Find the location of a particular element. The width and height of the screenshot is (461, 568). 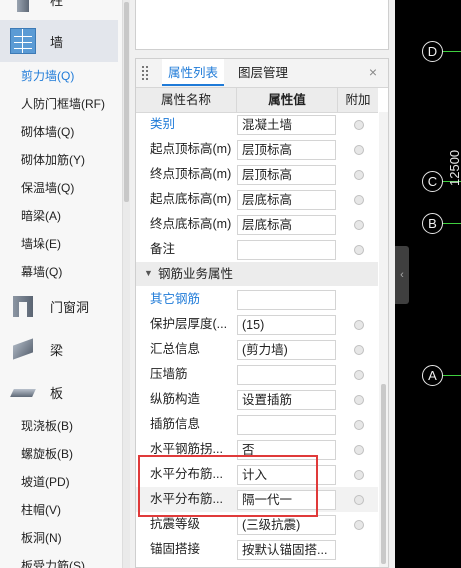

property-grid-header: 属性名称 属性值 附加 is located at coordinates (257, 100).